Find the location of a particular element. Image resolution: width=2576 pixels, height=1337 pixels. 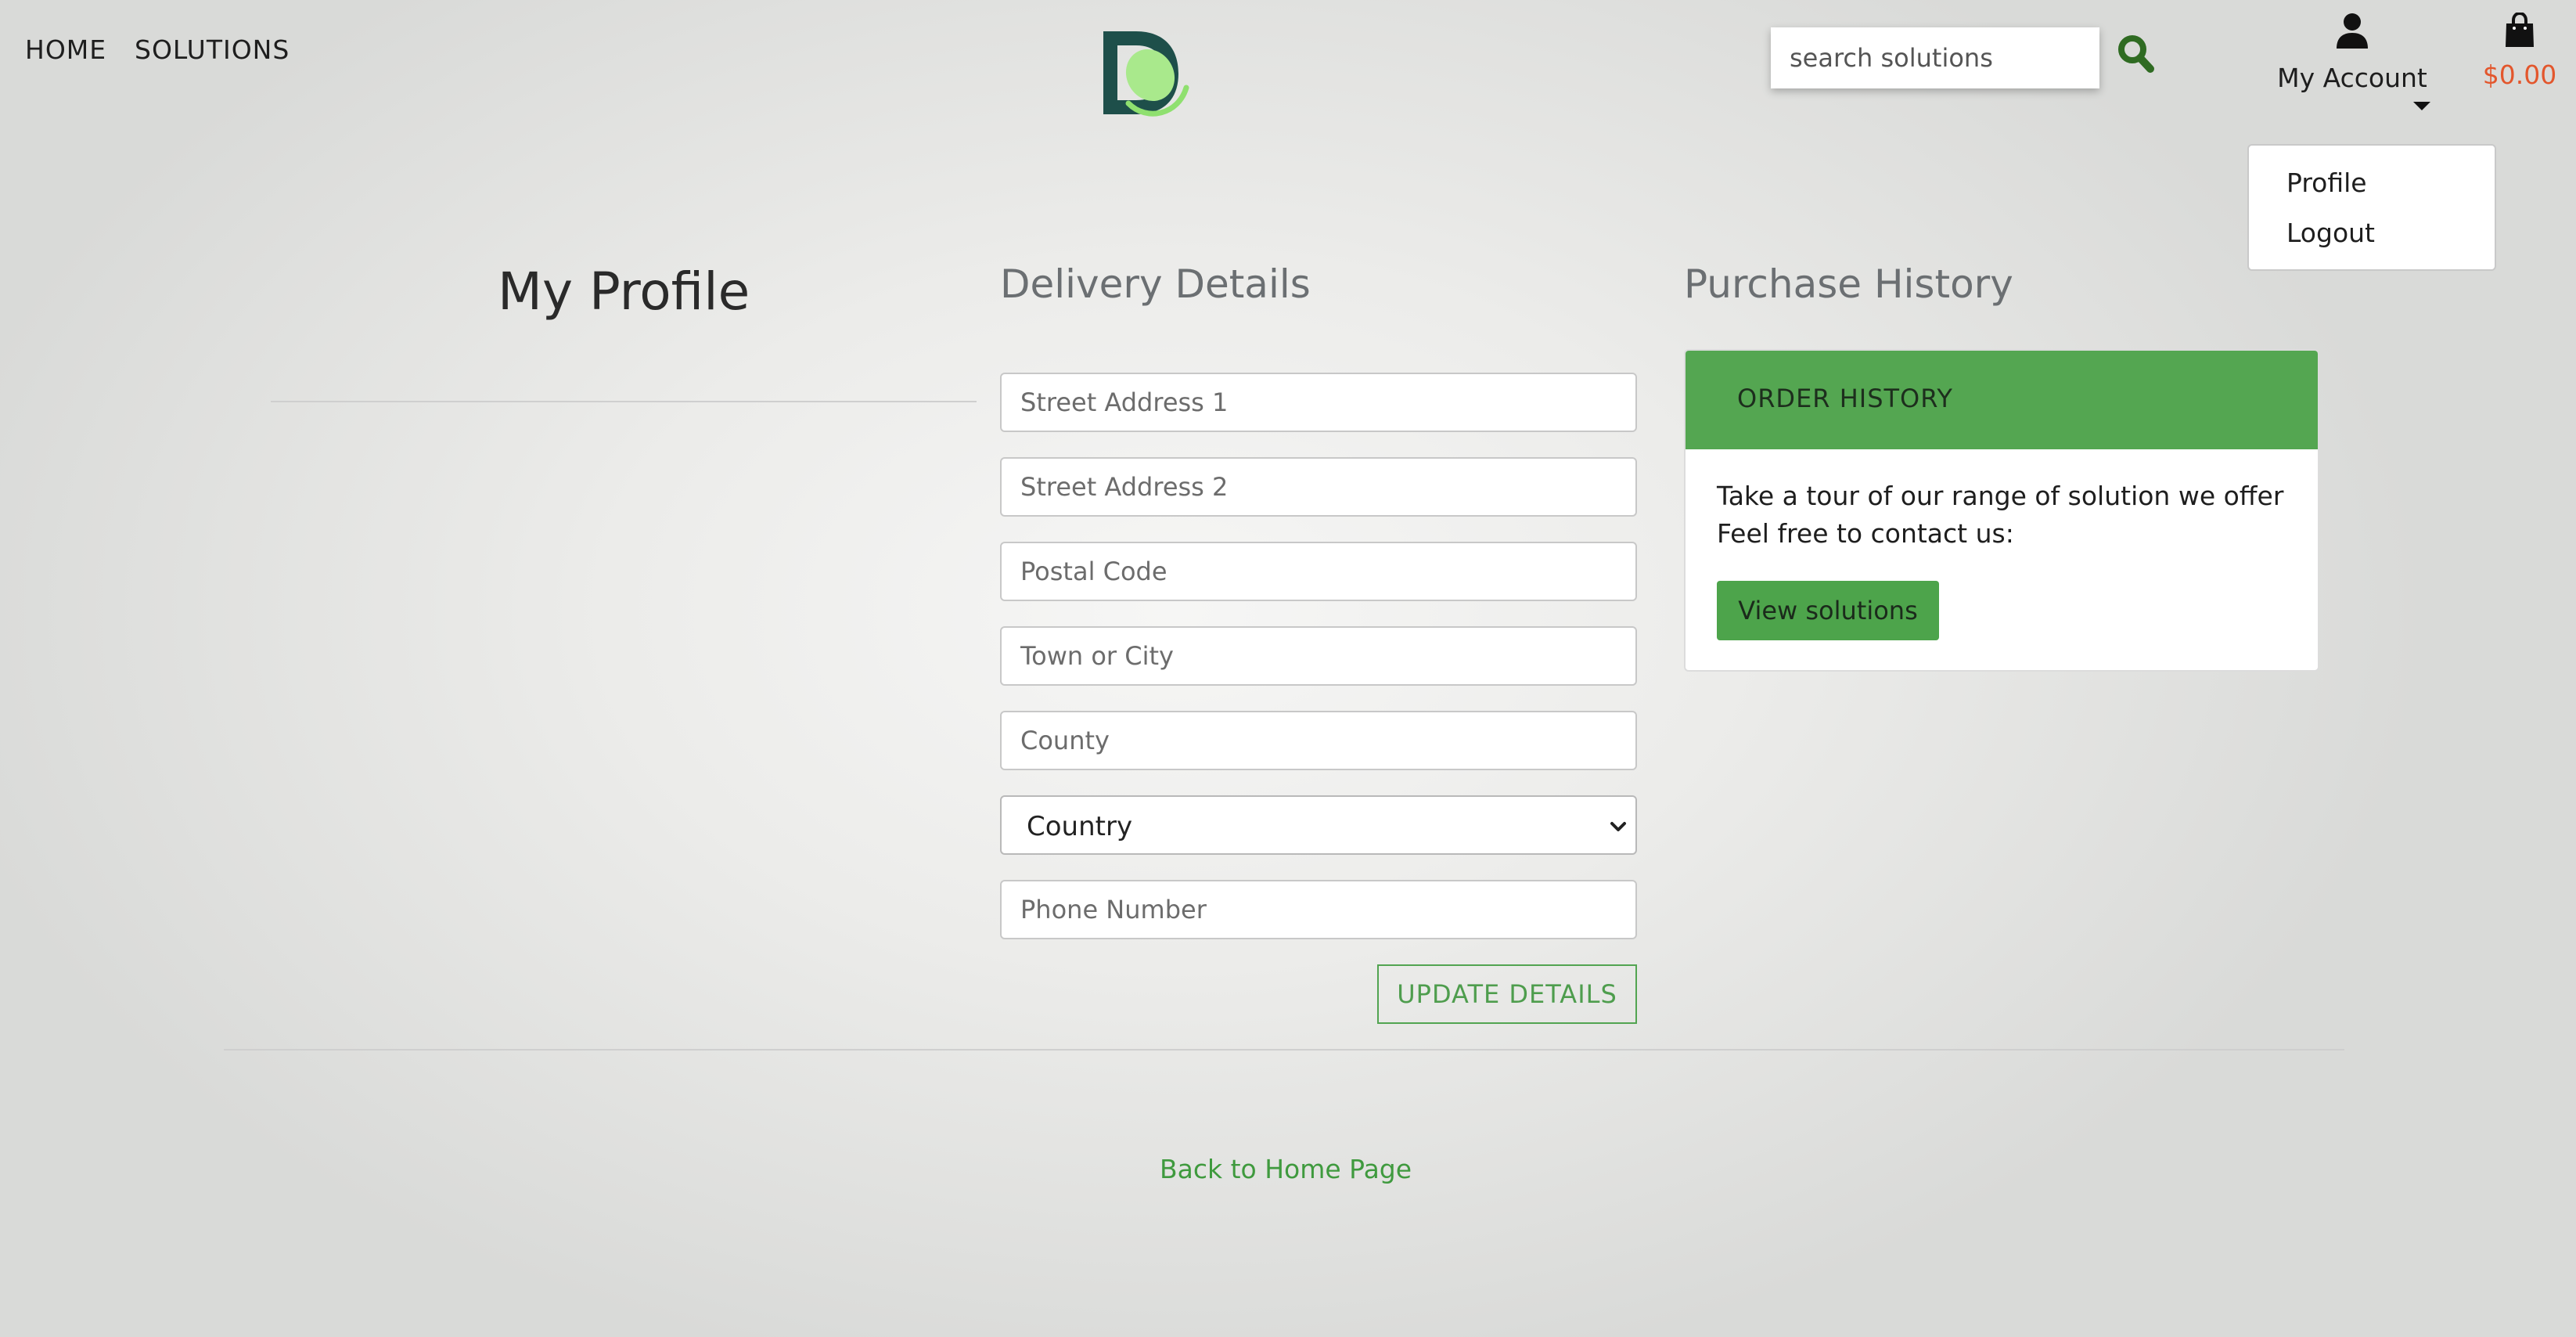

site-logo is located at coordinates (1146, 72).